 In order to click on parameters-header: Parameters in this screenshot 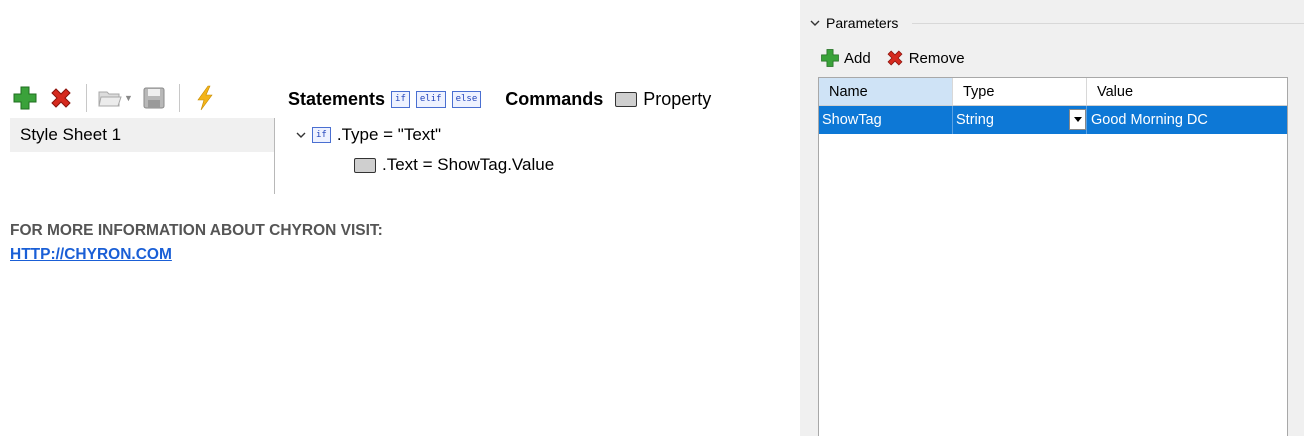, I will do `click(1057, 23)`.